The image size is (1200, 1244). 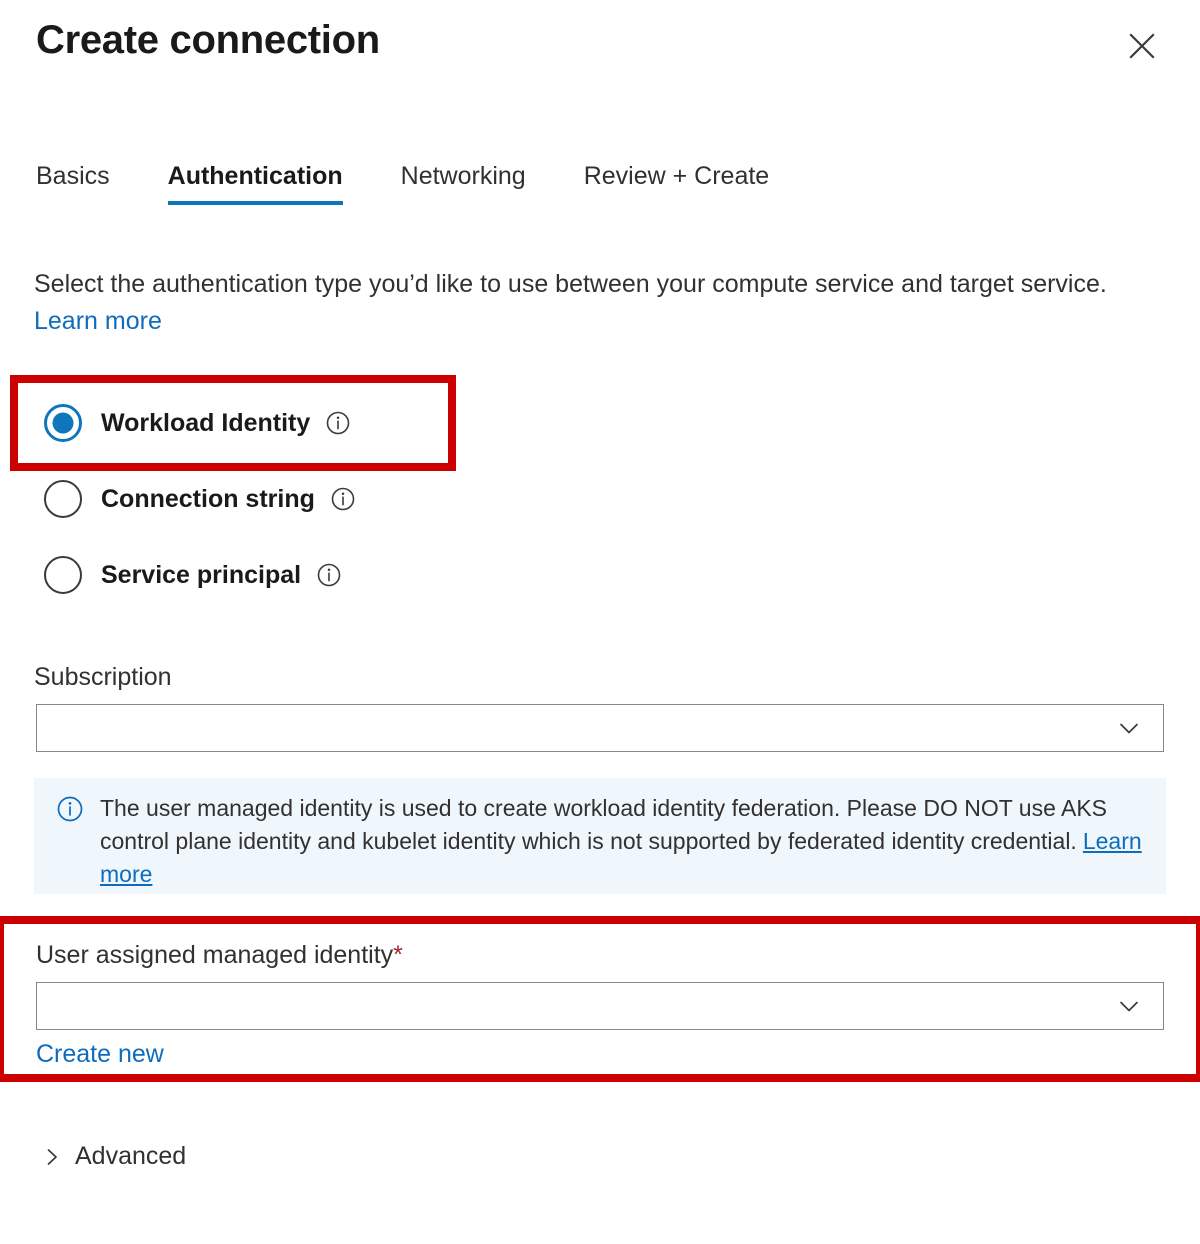 I want to click on subscription-dropdown, so click(x=600, y=728).